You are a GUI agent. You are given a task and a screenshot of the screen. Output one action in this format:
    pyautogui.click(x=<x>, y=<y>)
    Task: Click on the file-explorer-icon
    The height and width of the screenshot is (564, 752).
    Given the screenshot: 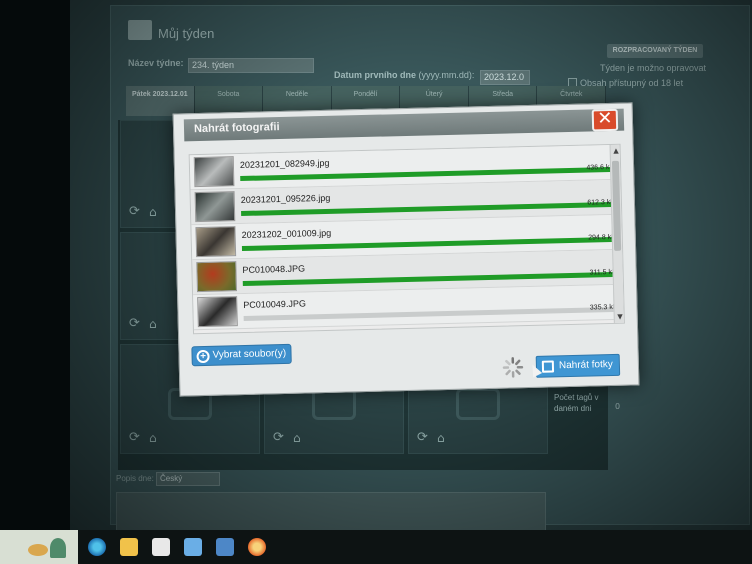 What is the action you would take?
    pyautogui.click(x=129, y=547)
    